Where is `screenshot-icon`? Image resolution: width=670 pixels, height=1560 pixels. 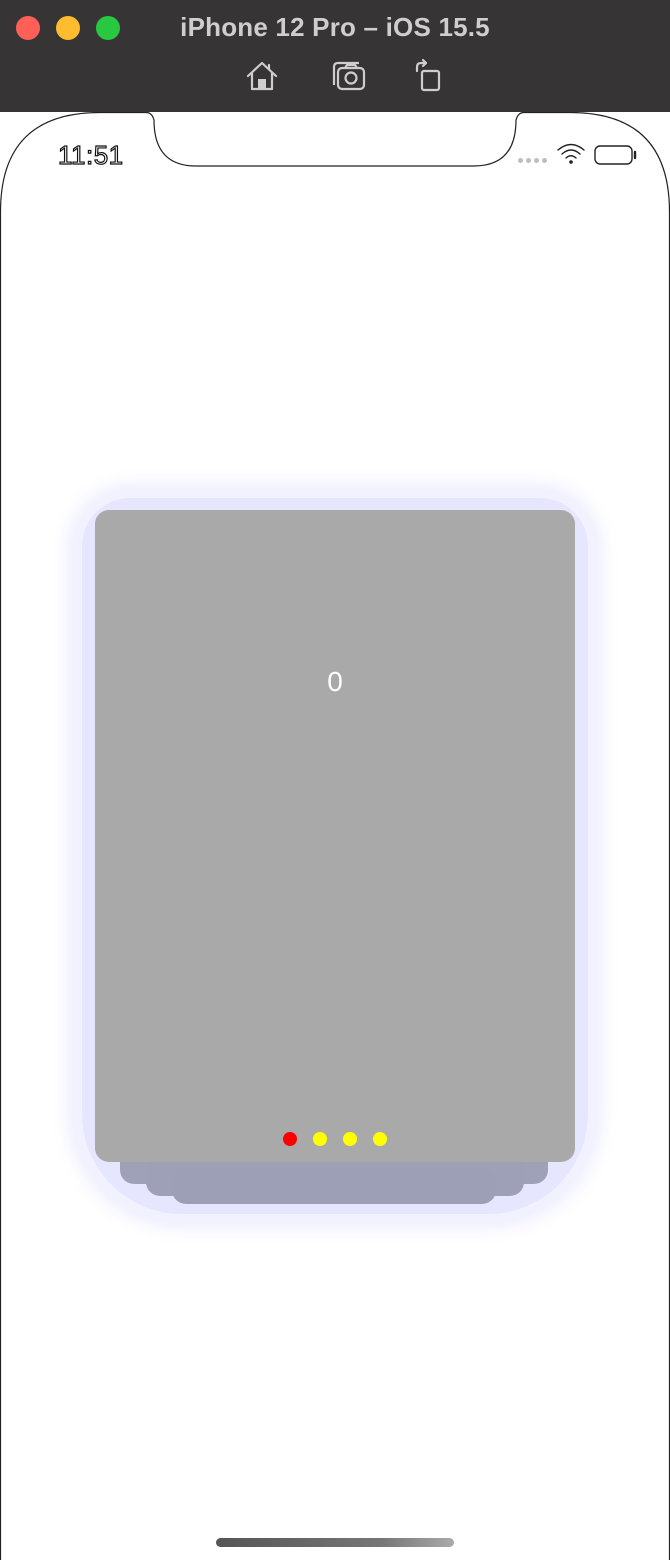
screenshot-icon is located at coordinates (349, 76).